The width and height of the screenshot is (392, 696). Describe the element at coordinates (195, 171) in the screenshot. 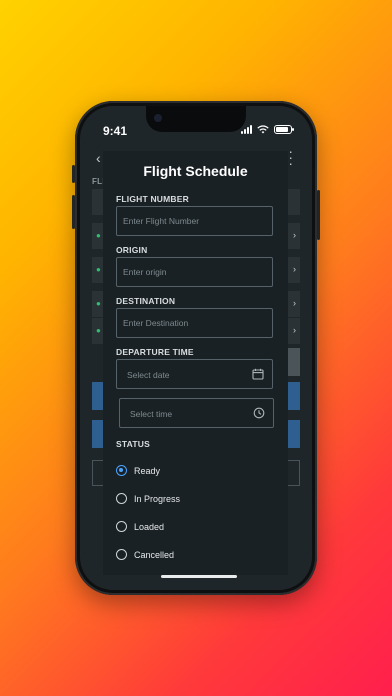

I see `modal-title: Flight Schedule` at that location.